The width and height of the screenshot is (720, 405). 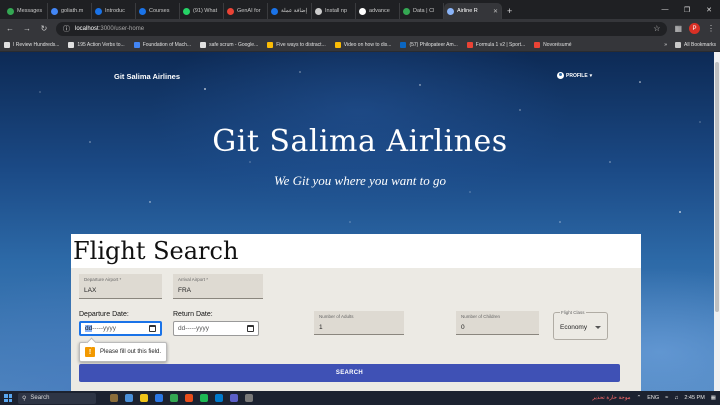 What do you see at coordinates (653, 398) in the screenshot?
I see `language-indicator: ENG` at bounding box center [653, 398].